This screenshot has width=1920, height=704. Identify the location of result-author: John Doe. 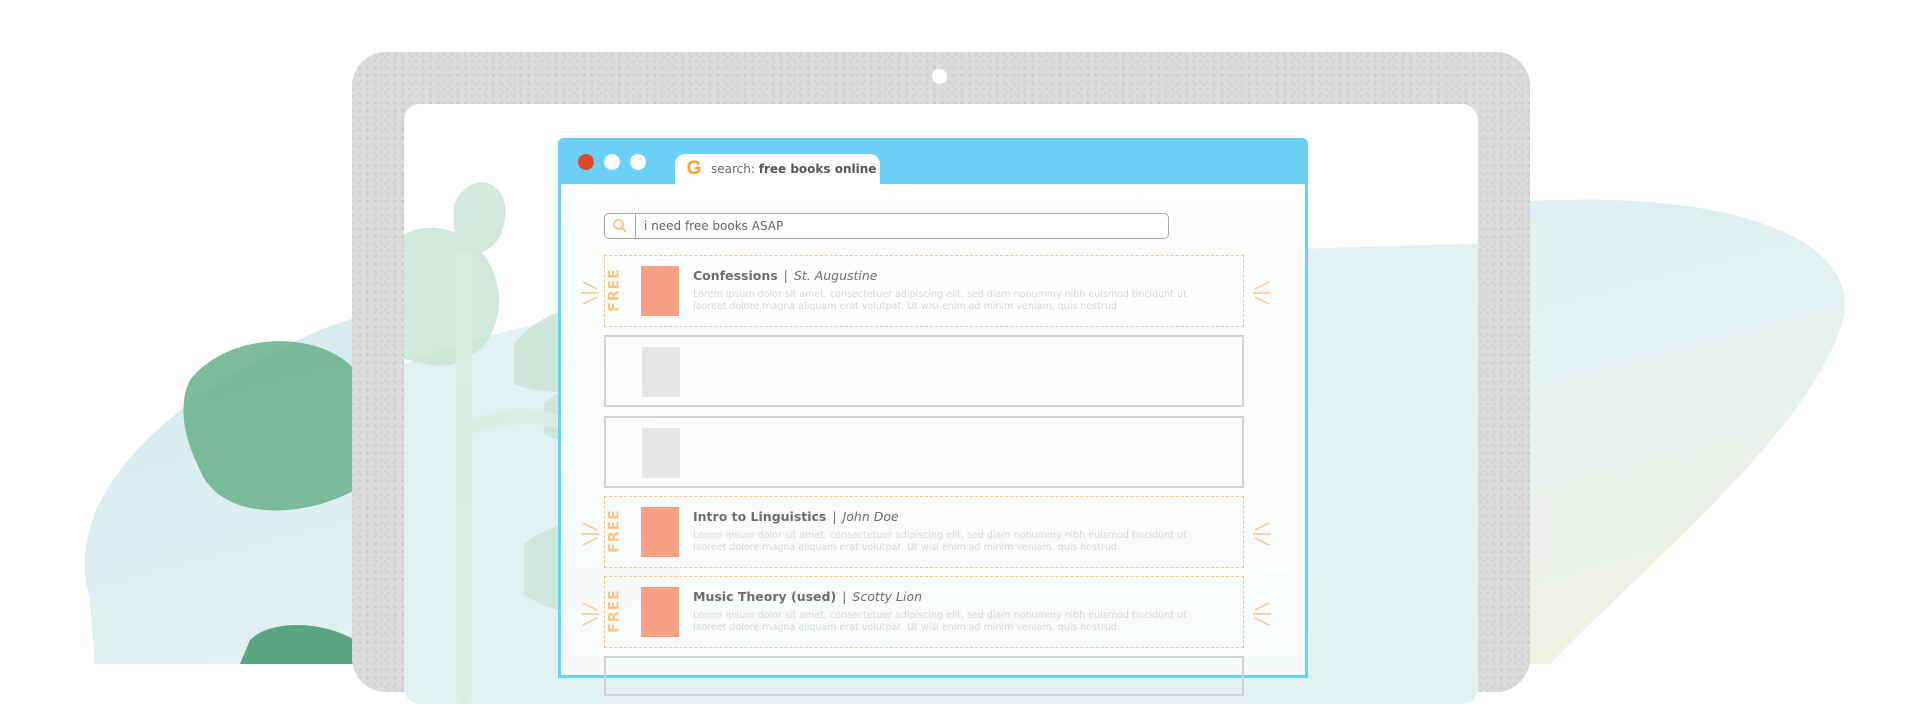
(870, 516).